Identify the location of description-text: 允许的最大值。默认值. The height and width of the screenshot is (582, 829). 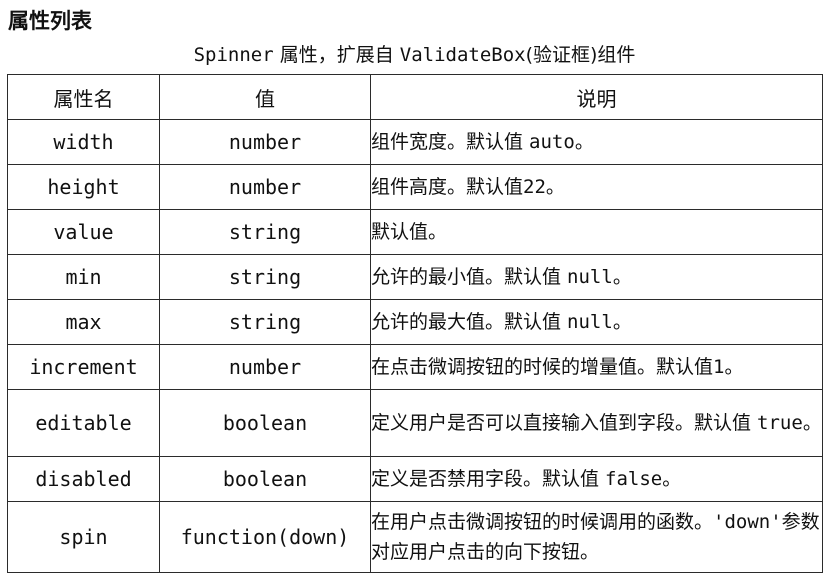
(469, 322).